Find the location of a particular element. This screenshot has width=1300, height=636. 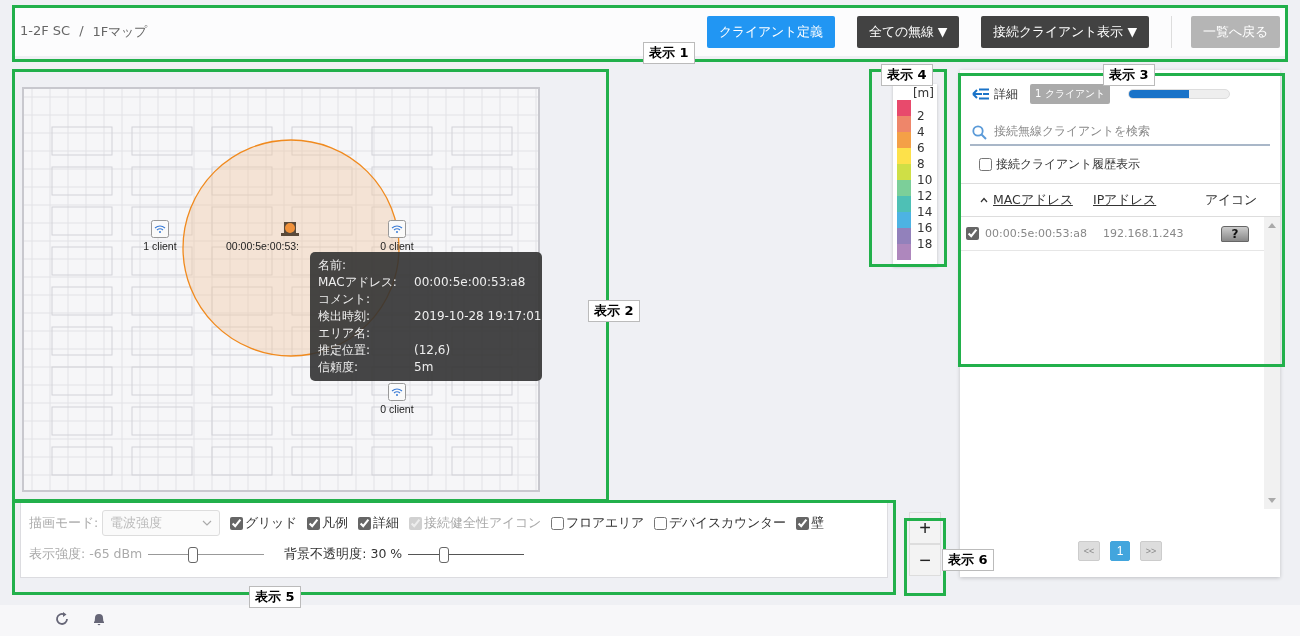

slider-thumb is located at coordinates (444, 554).